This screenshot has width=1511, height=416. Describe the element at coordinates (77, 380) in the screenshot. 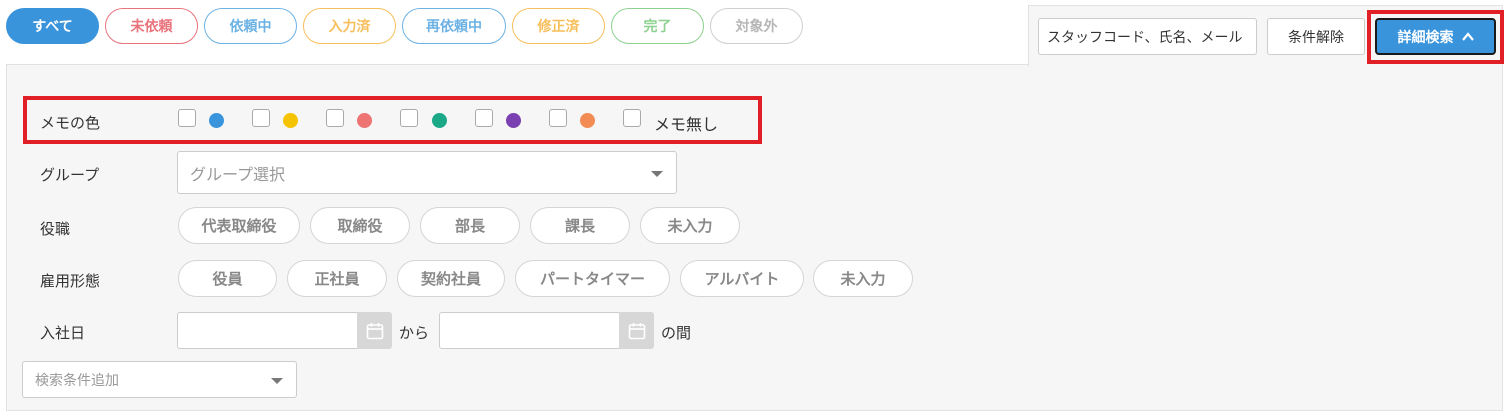

I see `add-condition-placeholder: 検索条件追加` at that location.